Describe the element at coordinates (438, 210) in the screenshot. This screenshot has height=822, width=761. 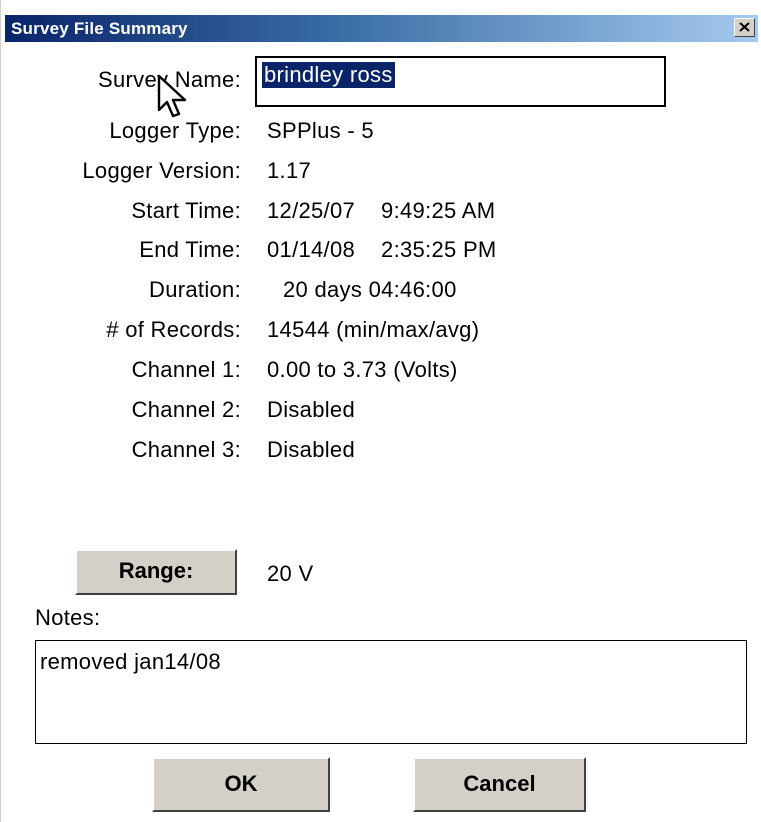
I see `start-clock: 9:49:25 AM` at that location.